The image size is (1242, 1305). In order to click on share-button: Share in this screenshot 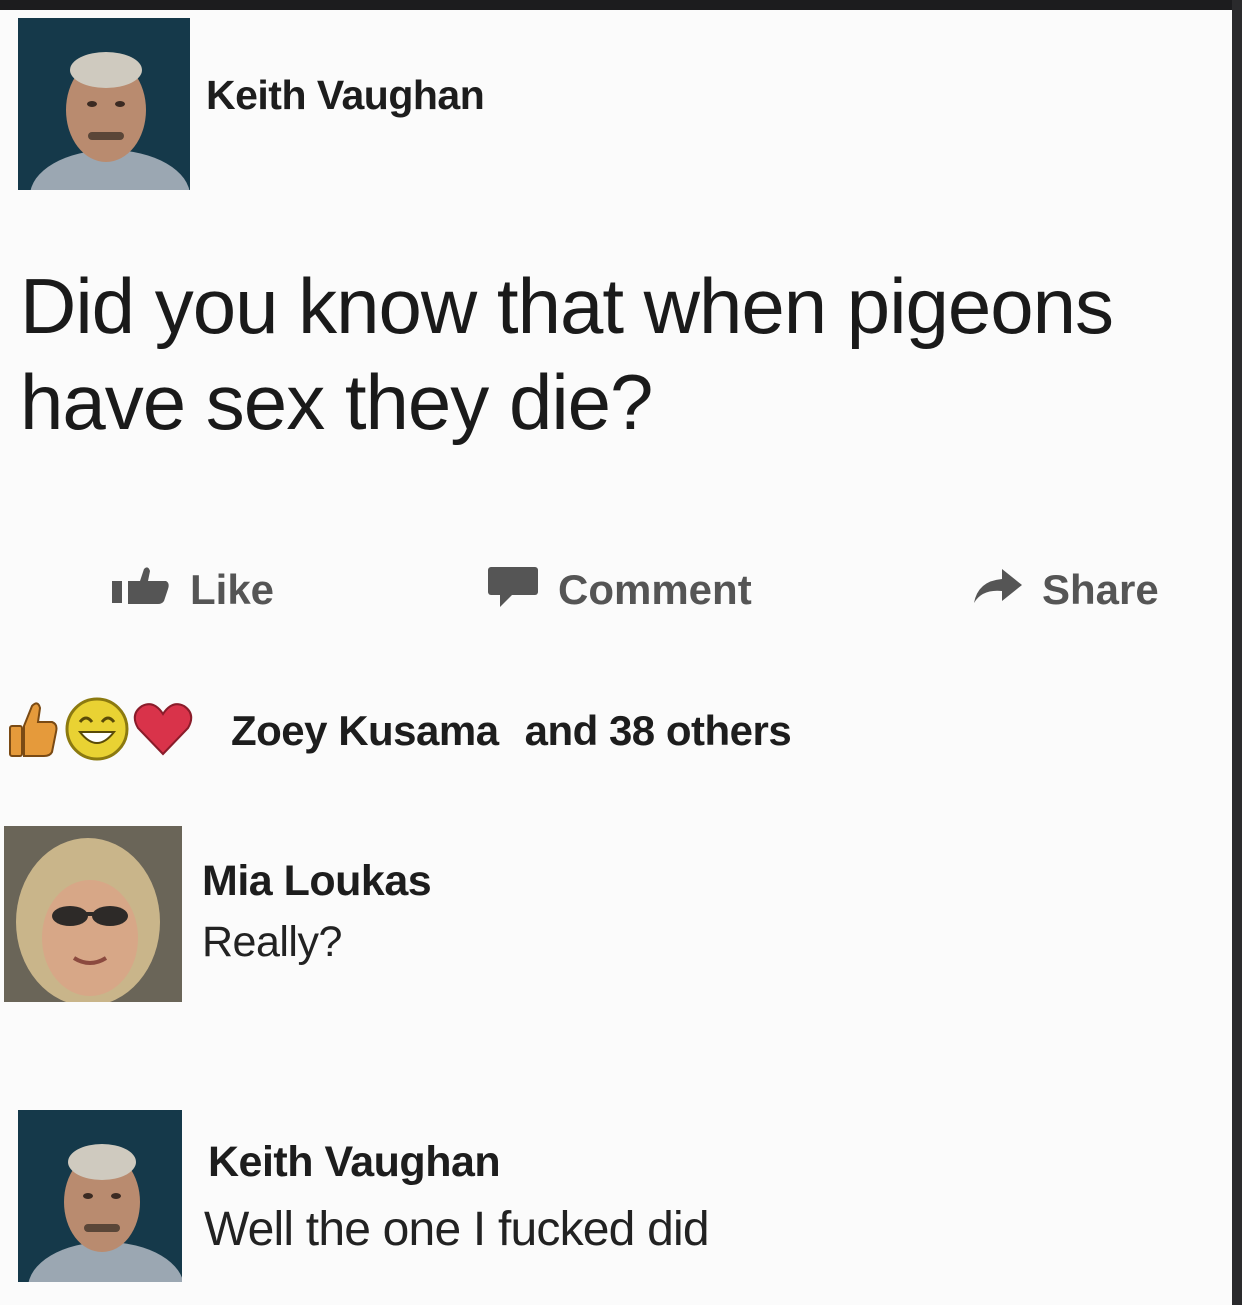, I will do `click(1064, 590)`.